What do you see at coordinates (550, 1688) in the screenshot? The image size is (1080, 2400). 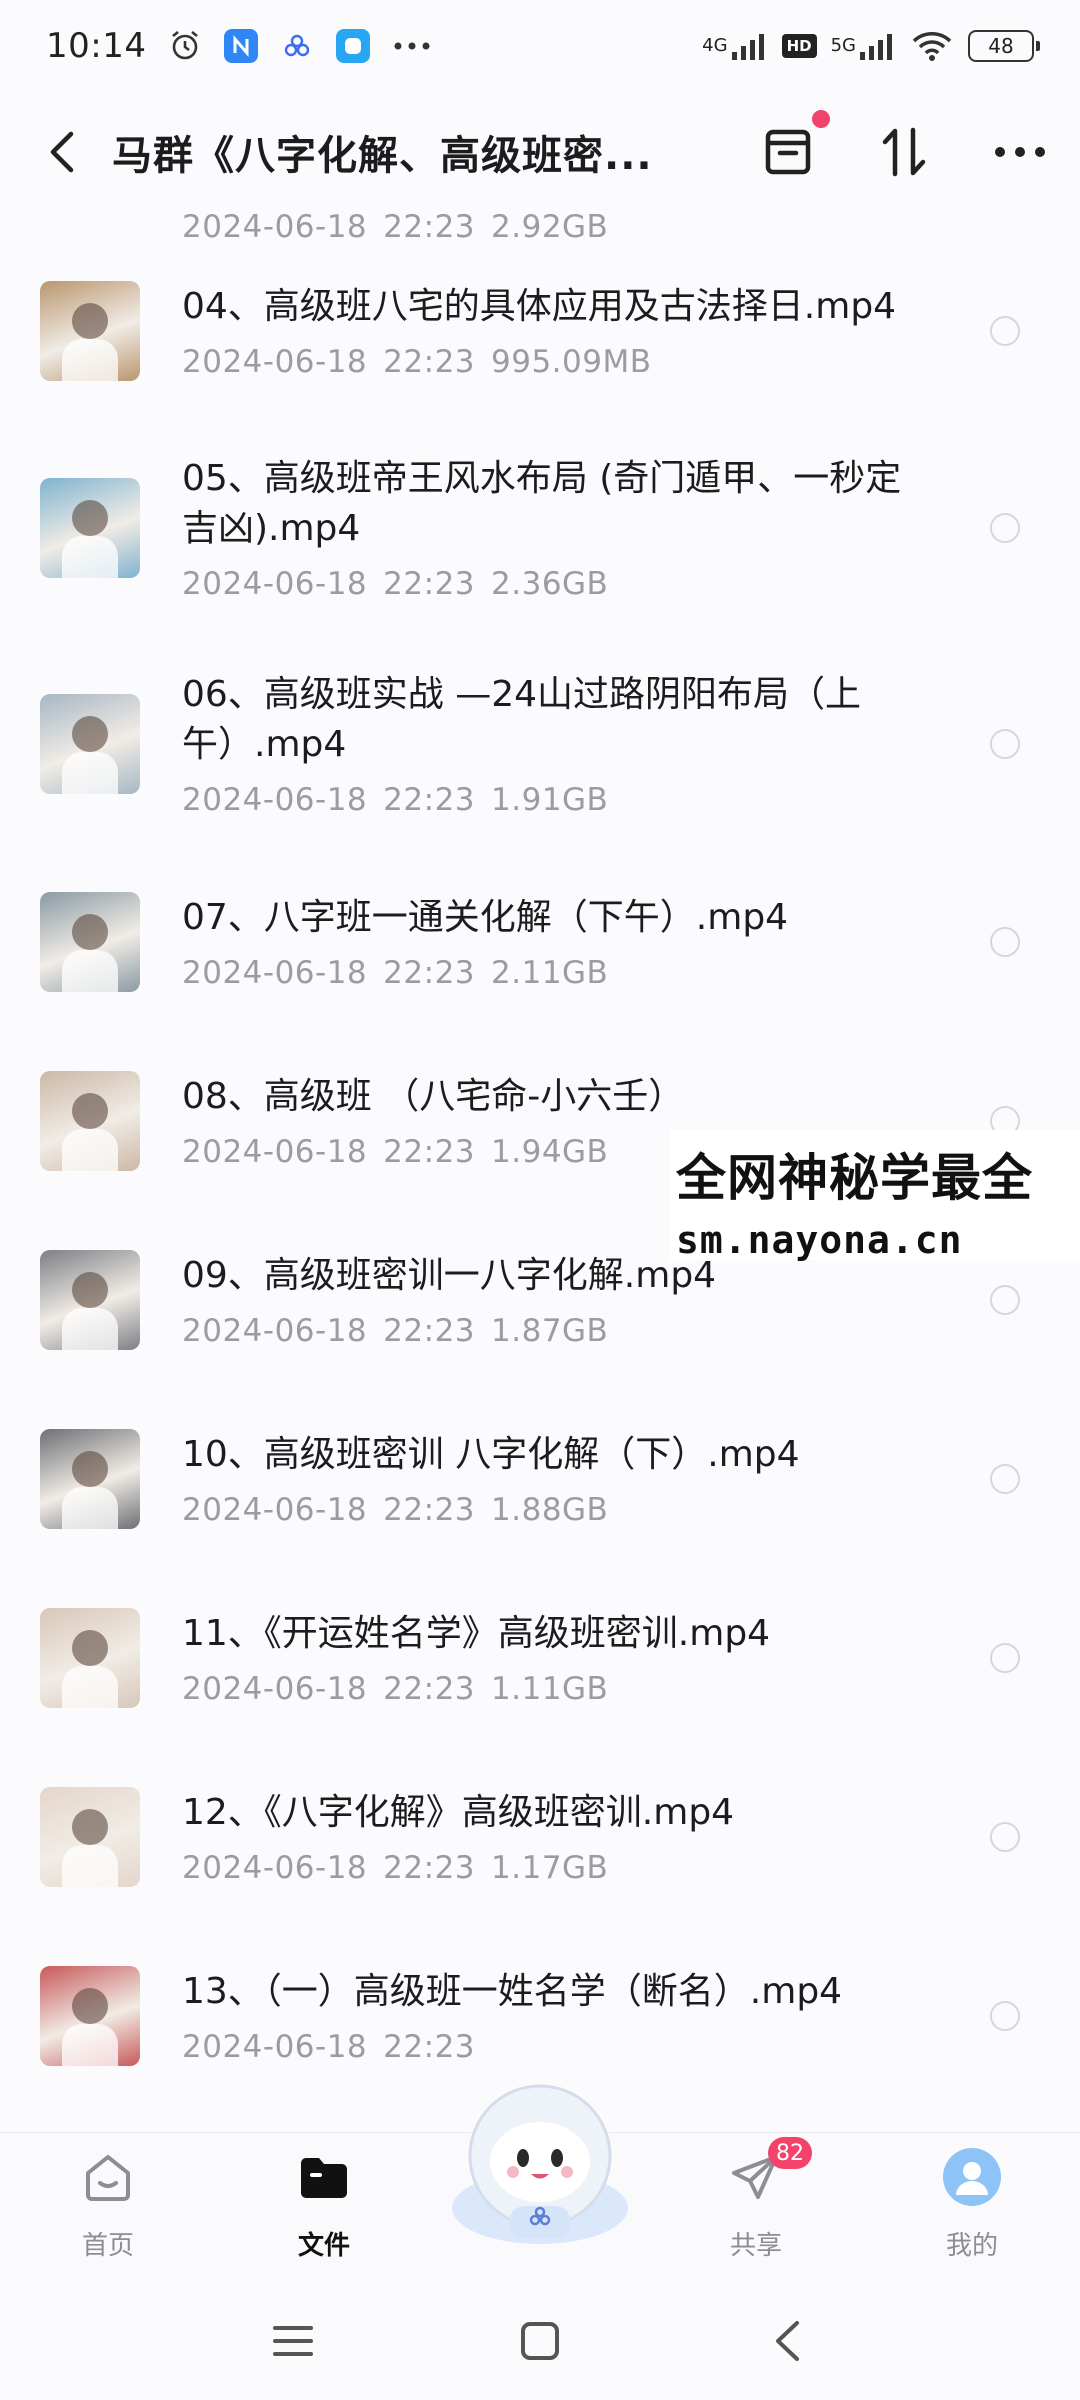 I see `file-size: 1.11GB` at bounding box center [550, 1688].